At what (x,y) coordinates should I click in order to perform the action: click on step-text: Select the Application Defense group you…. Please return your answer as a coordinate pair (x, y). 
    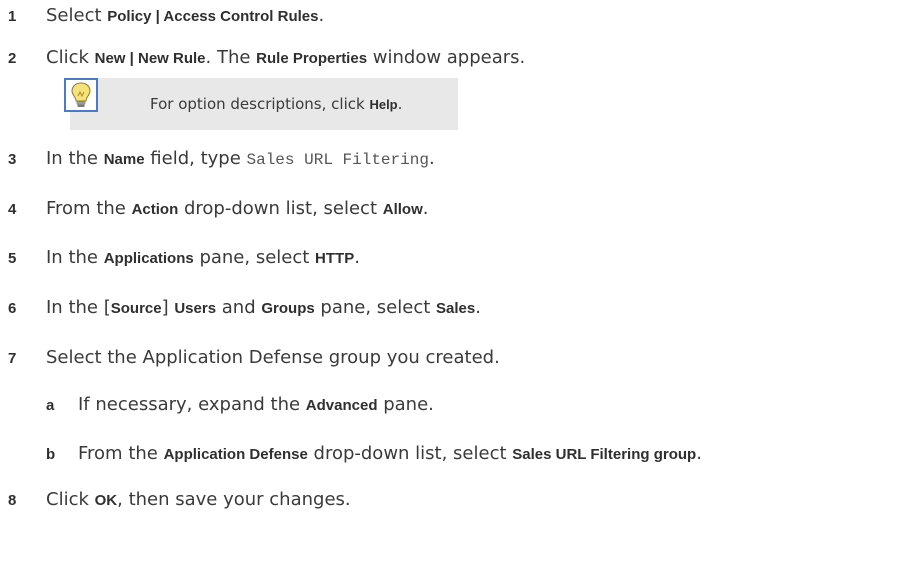
    Looking at the image, I should click on (273, 357).